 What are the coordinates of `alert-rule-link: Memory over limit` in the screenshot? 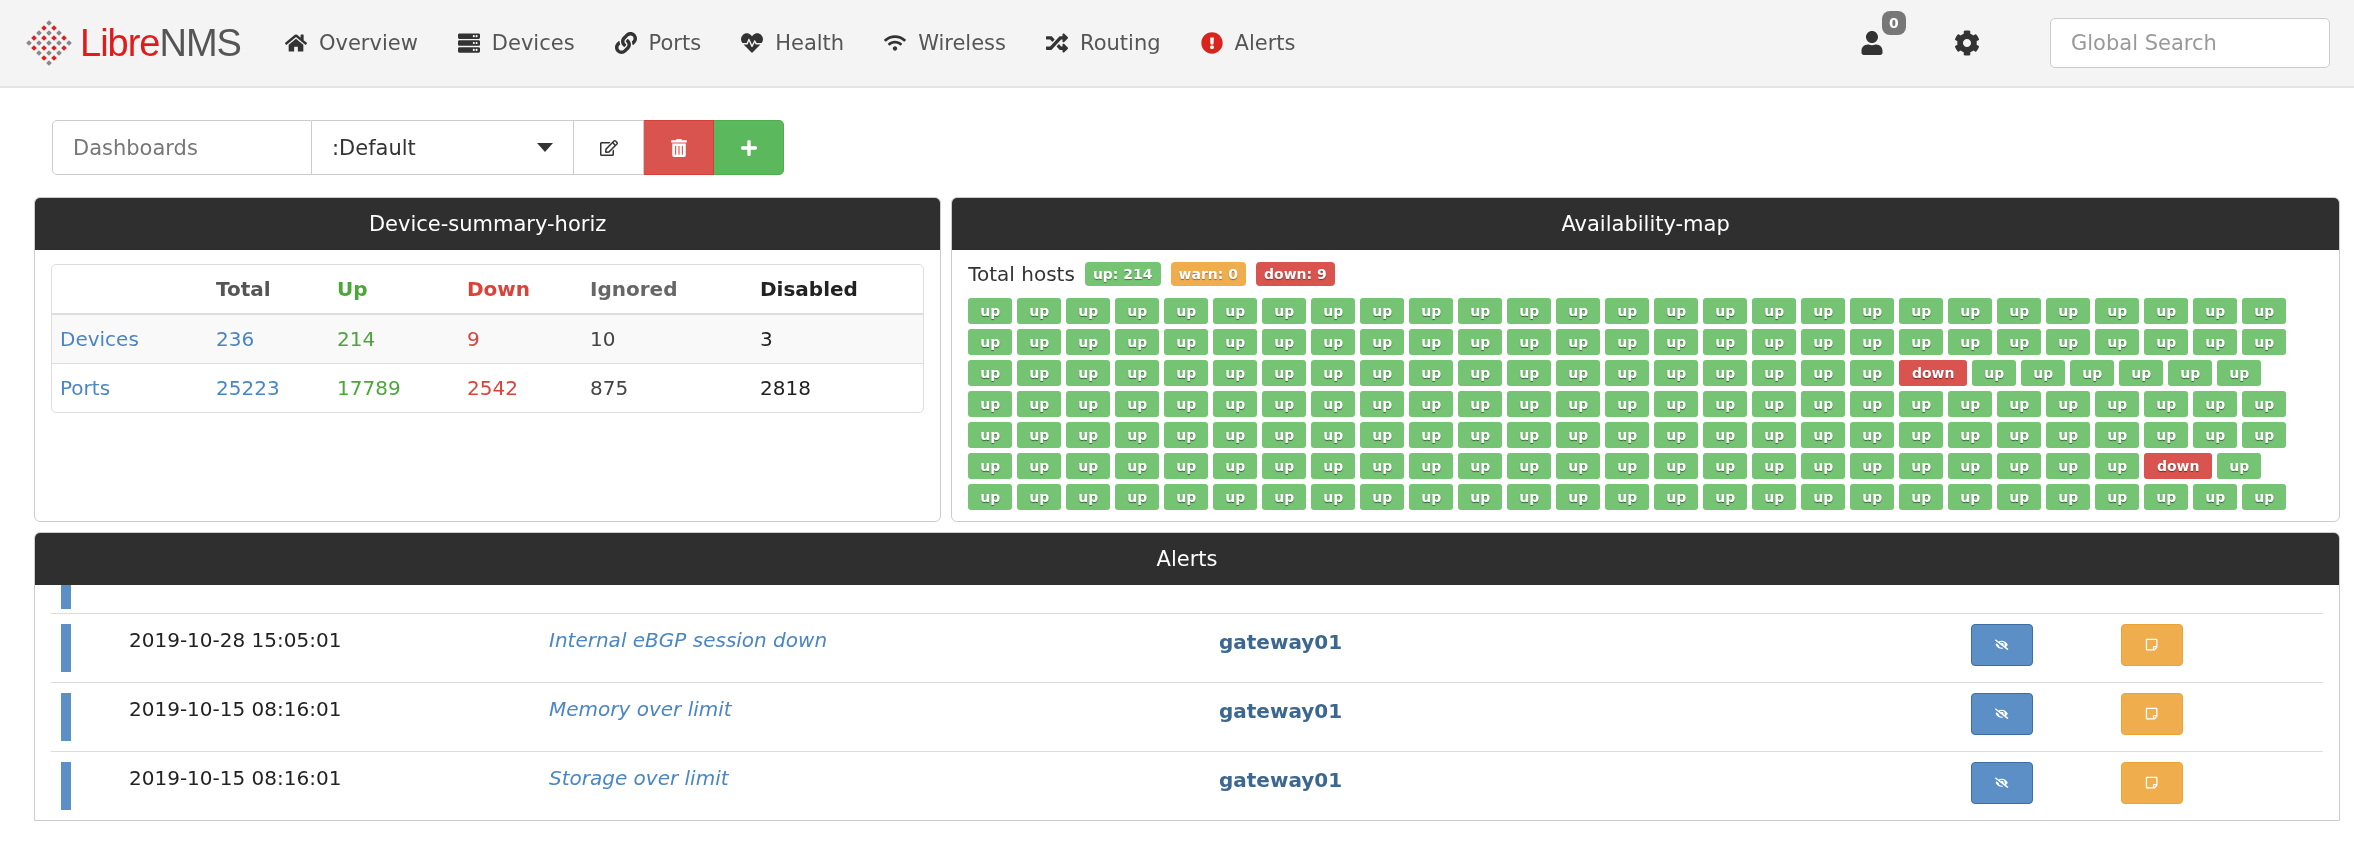 It's located at (884, 707).